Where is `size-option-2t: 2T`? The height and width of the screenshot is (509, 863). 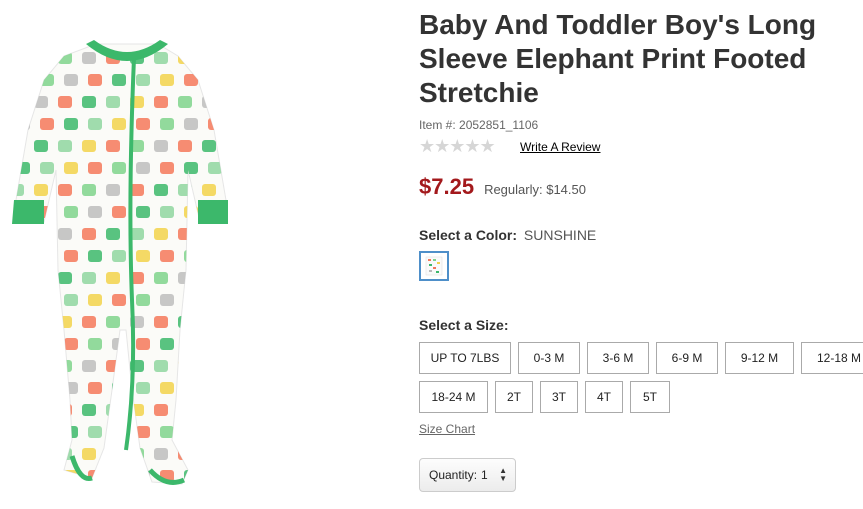 size-option-2t: 2T is located at coordinates (514, 397).